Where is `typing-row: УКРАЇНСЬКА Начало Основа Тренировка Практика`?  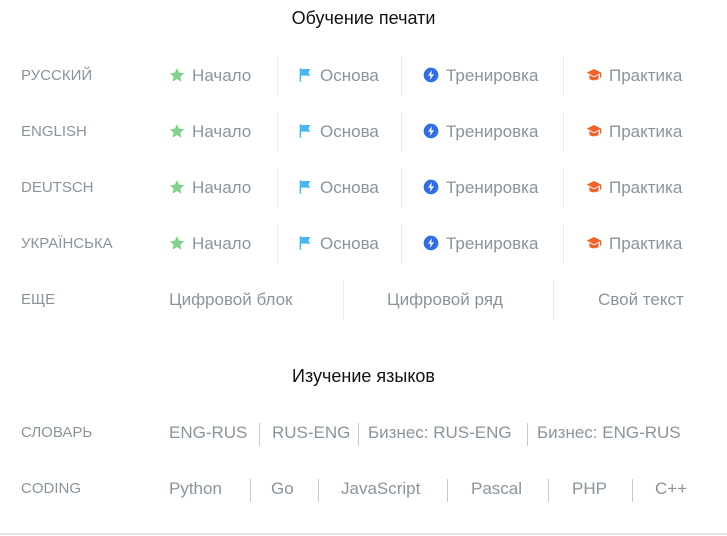 typing-row: УКРАЇНСЬКА Начало Основа Тренировка Практика is located at coordinates (363, 244).